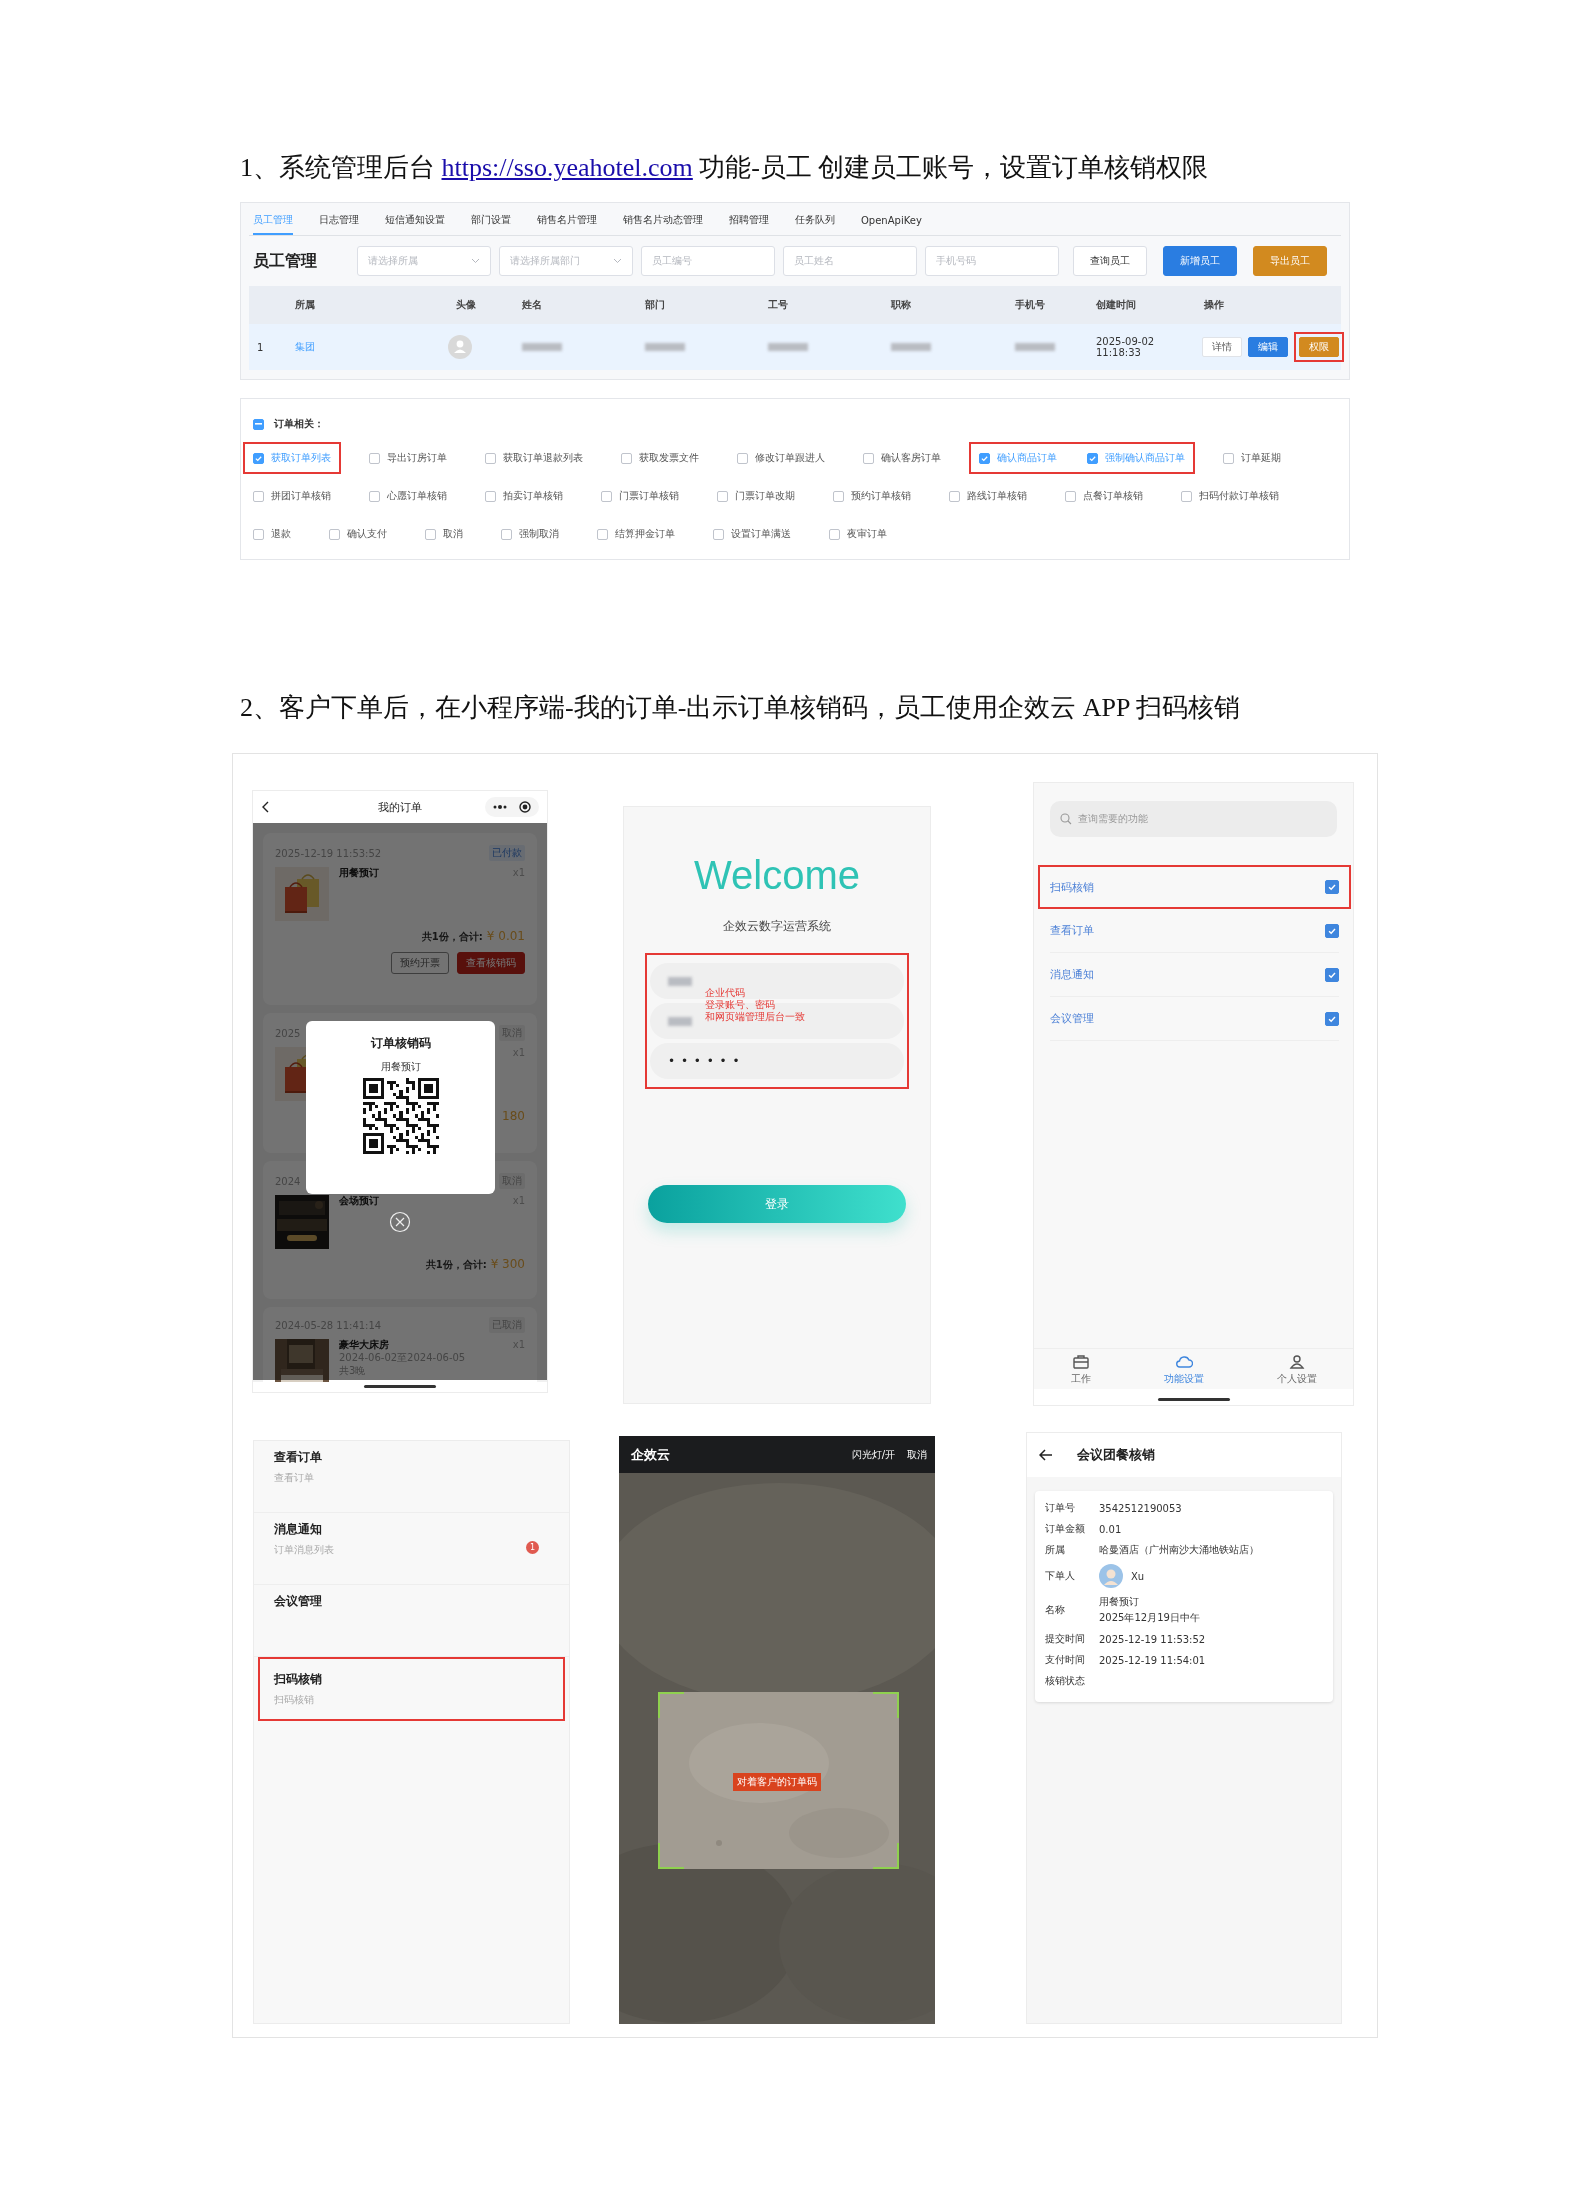 Image resolution: width=1587 pixels, height=2192 pixels. What do you see at coordinates (873, 1454) in the screenshot?
I see `header-action: 闪光灯/开` at bounding box center [873, 1454].